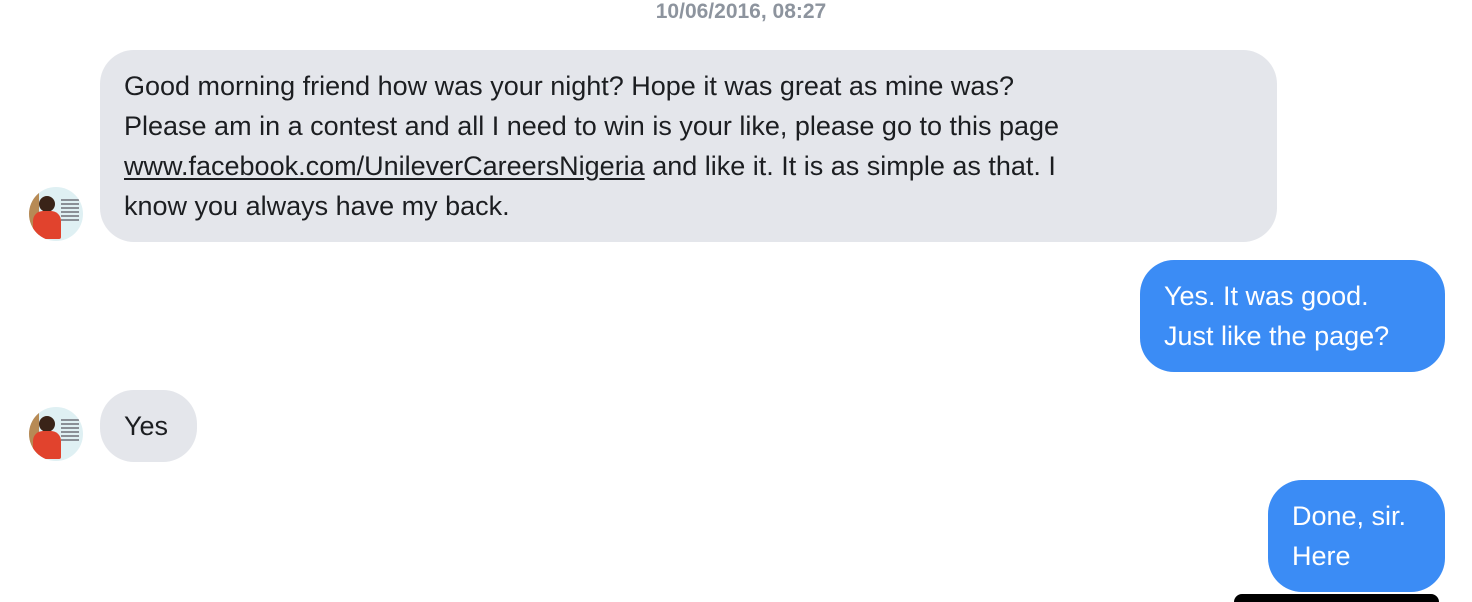 The image size is (1472, 602). I want to click on message-line: know you always have my back., so click(317, 206).